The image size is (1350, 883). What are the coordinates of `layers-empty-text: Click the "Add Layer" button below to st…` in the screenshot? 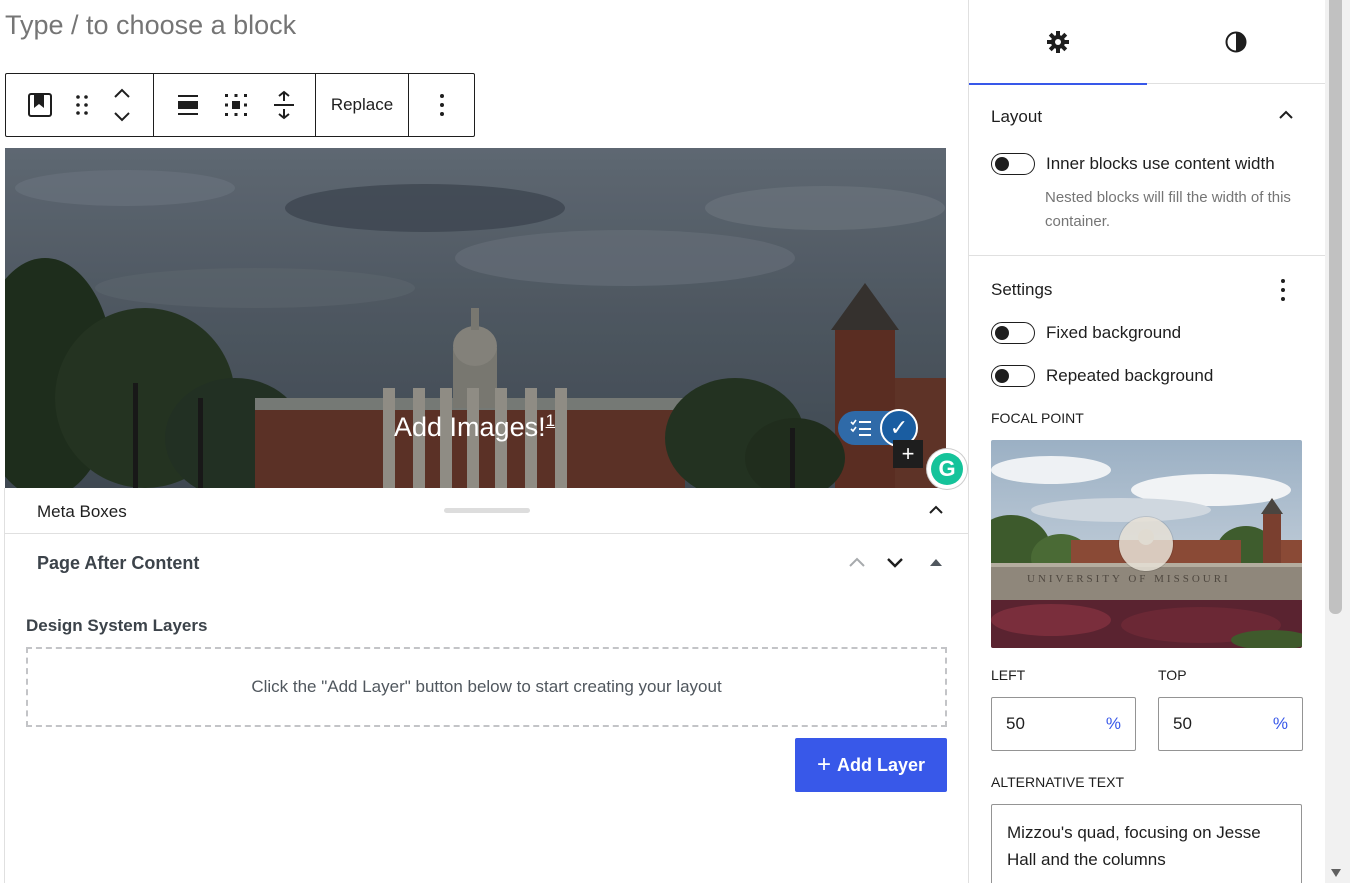 It's located at (486, 686).